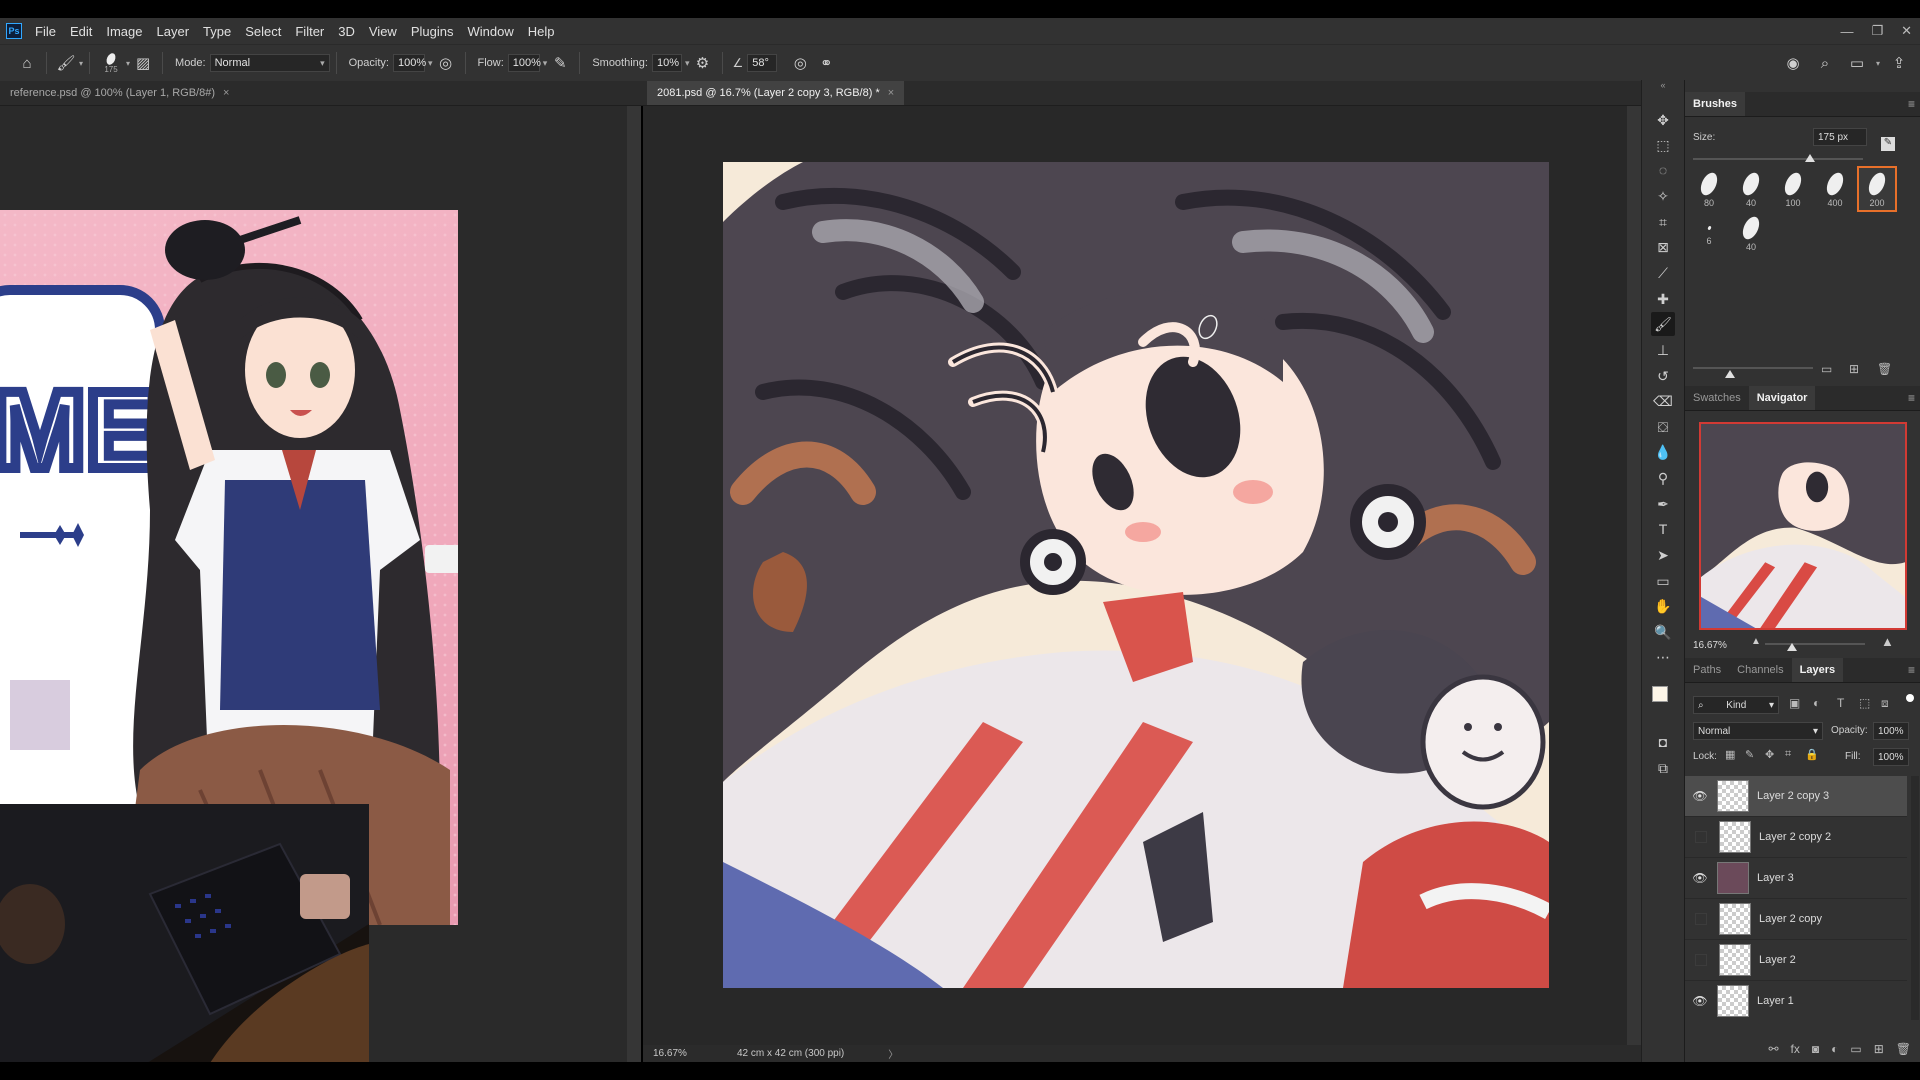 Image resolution: width=1920 pixels, height=1080 pixels. I want to click on layer-row: 👁 Layer 1, so click(1796, 1000).